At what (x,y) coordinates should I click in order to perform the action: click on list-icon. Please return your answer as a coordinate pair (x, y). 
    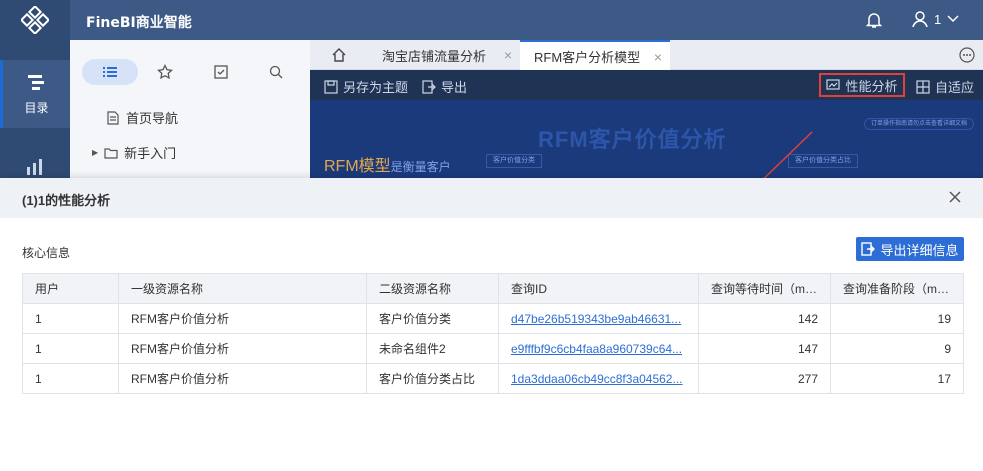
    Looking at the image, I should click on (109, 72).